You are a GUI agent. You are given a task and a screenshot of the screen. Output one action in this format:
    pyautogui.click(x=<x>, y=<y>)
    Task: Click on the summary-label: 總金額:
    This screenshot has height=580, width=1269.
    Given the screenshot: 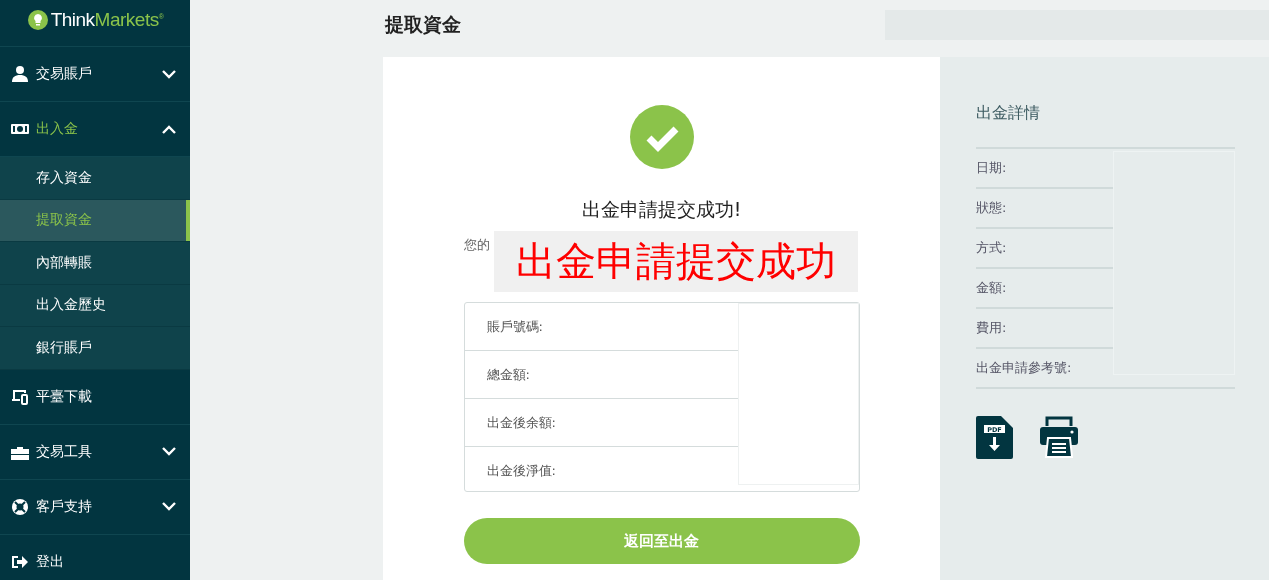 What is the action you would take?
    pyautogui.click(x=601, y=375)
    